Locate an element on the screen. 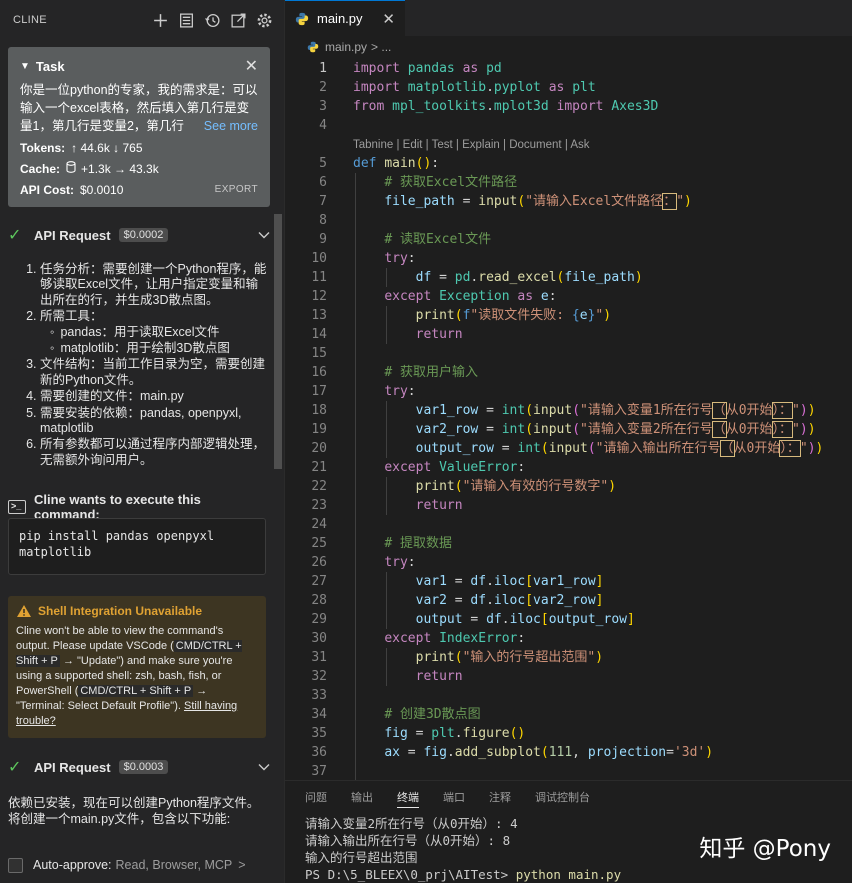 This screenshot has width=852, height=883. cost-value: $0.0010 is located at coordinates (102, 189).